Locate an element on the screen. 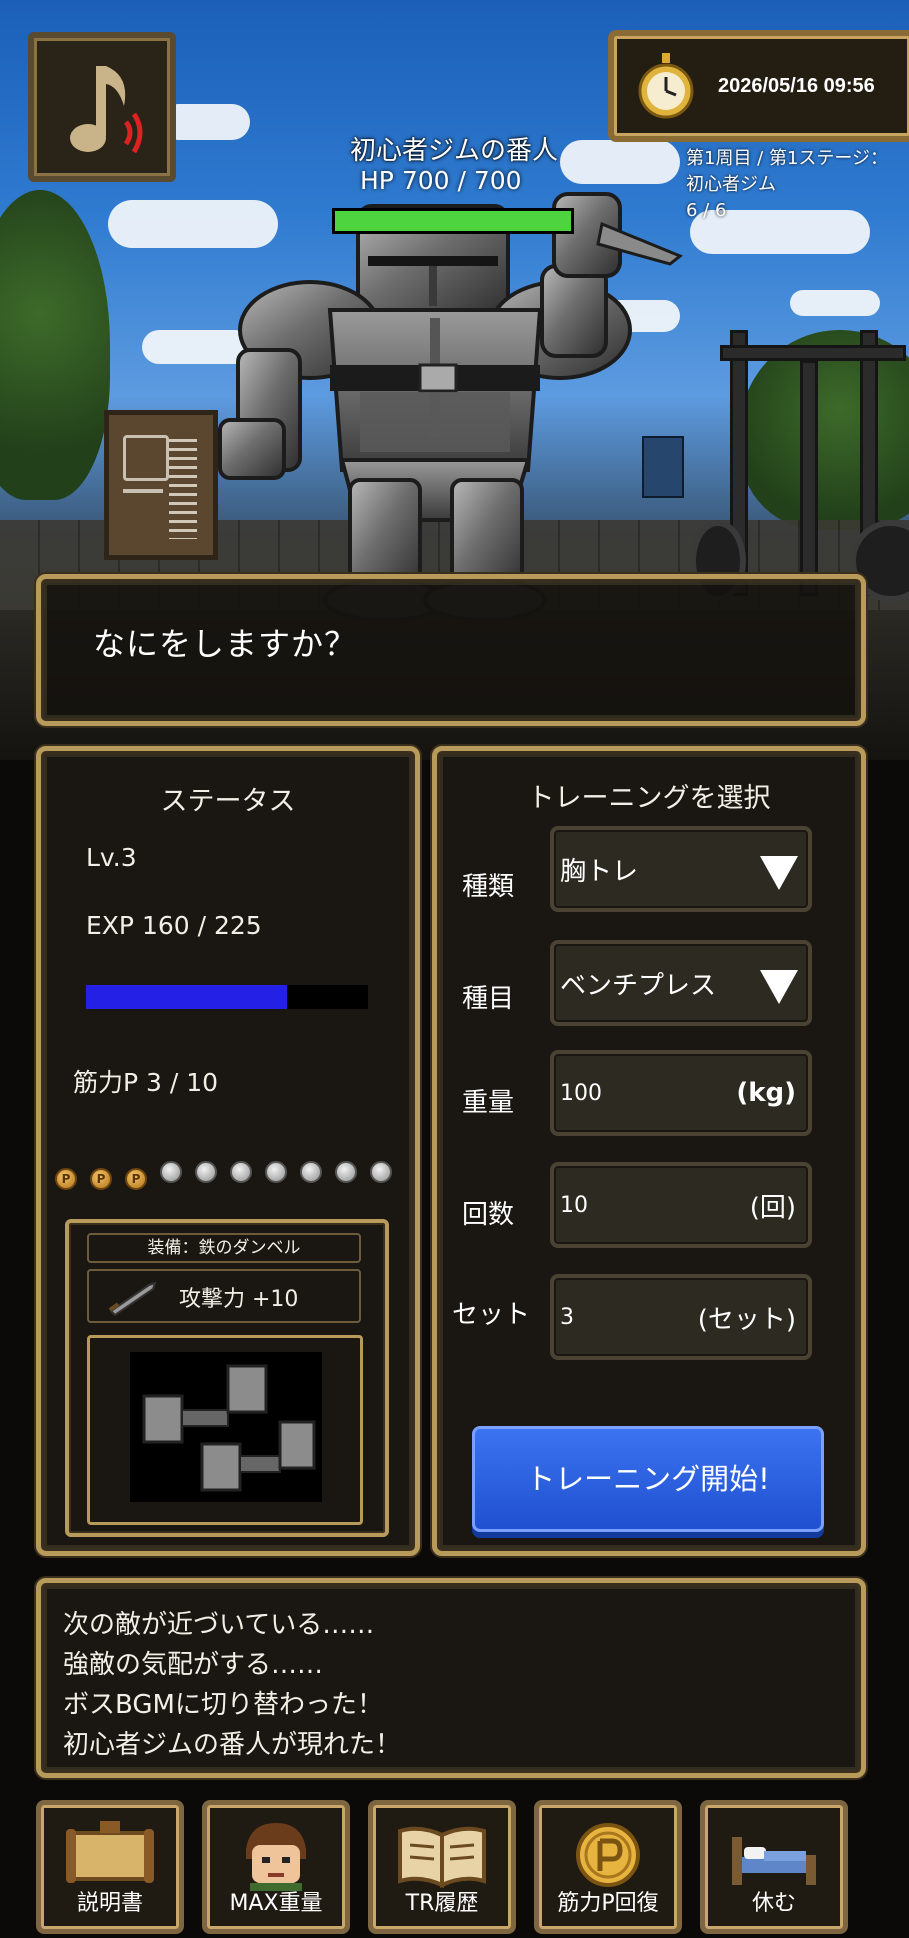 Image resolution: width=909 pixels, height=1938 pixels. datetime-text: 2026/05/16 09:56 is located at coordinates (796, 85).